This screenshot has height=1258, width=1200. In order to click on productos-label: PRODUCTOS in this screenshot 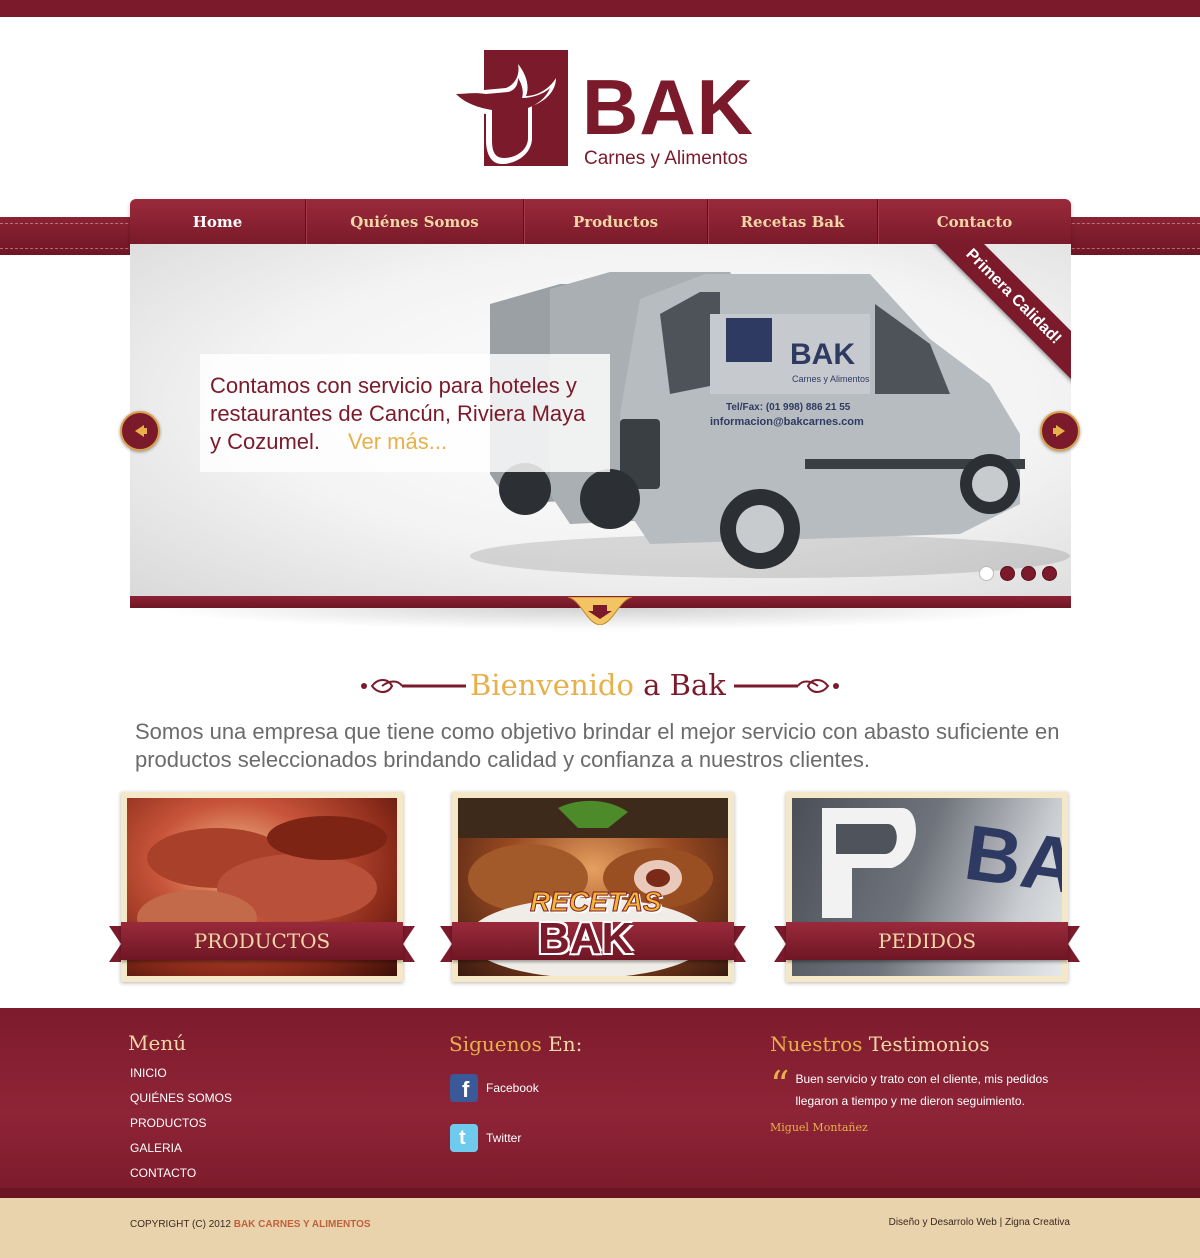, I will do `click(262, 941)`.